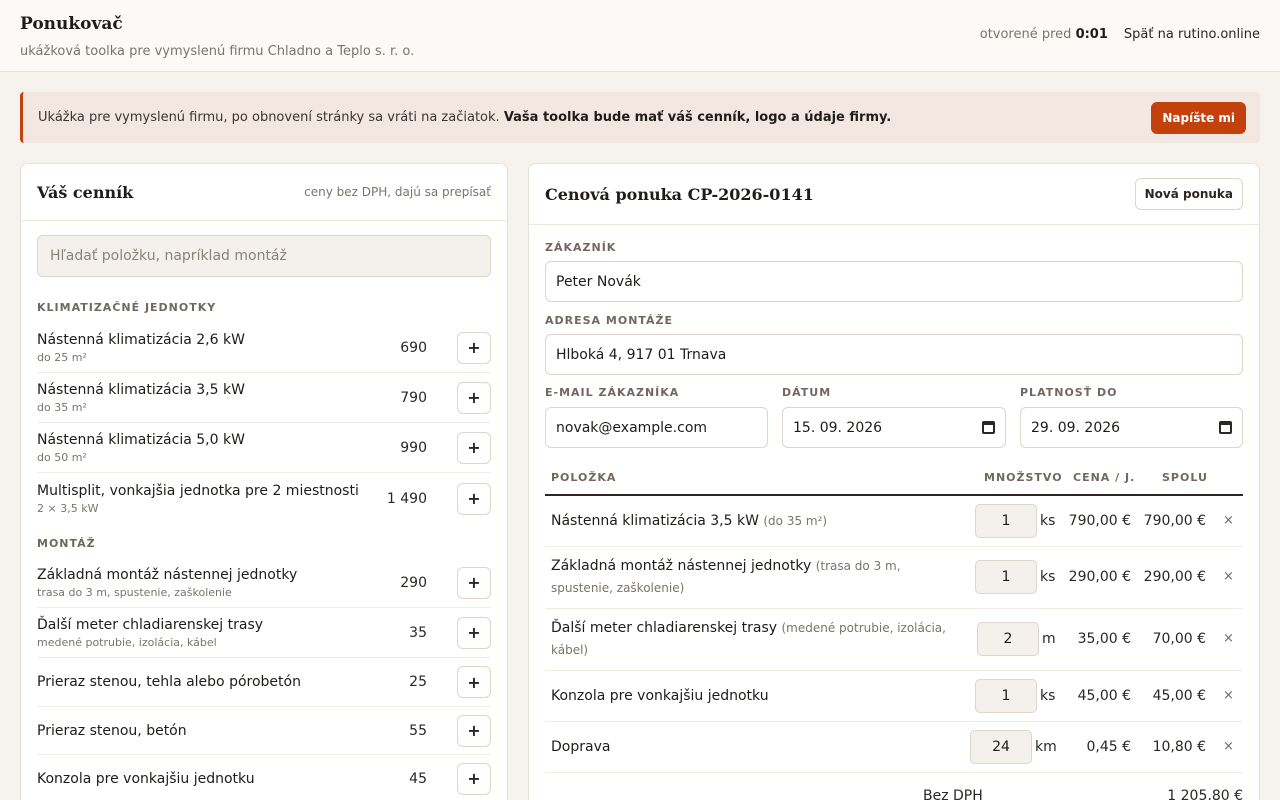 The width and height of the screenshot is (1280, 800). Describe the element at coordinates (598, 281) in the screenshot. I see `customer-value: Peter Novák` at that location.